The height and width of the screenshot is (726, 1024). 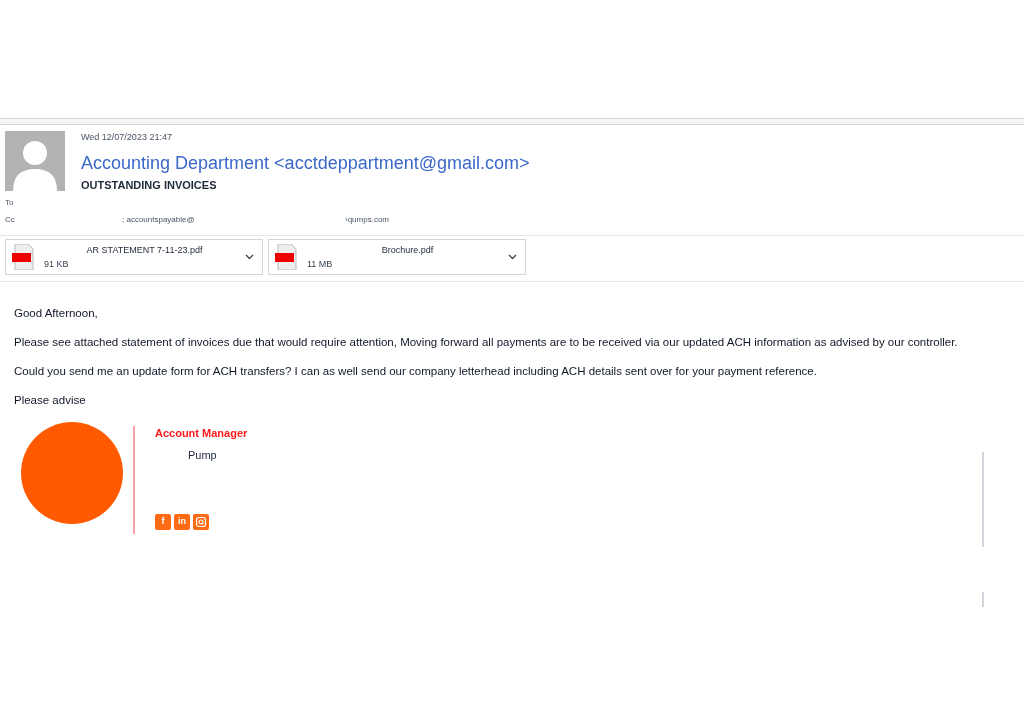 I want to click on attachment-name: Brochure.pdf, so click(x=407, y=250).